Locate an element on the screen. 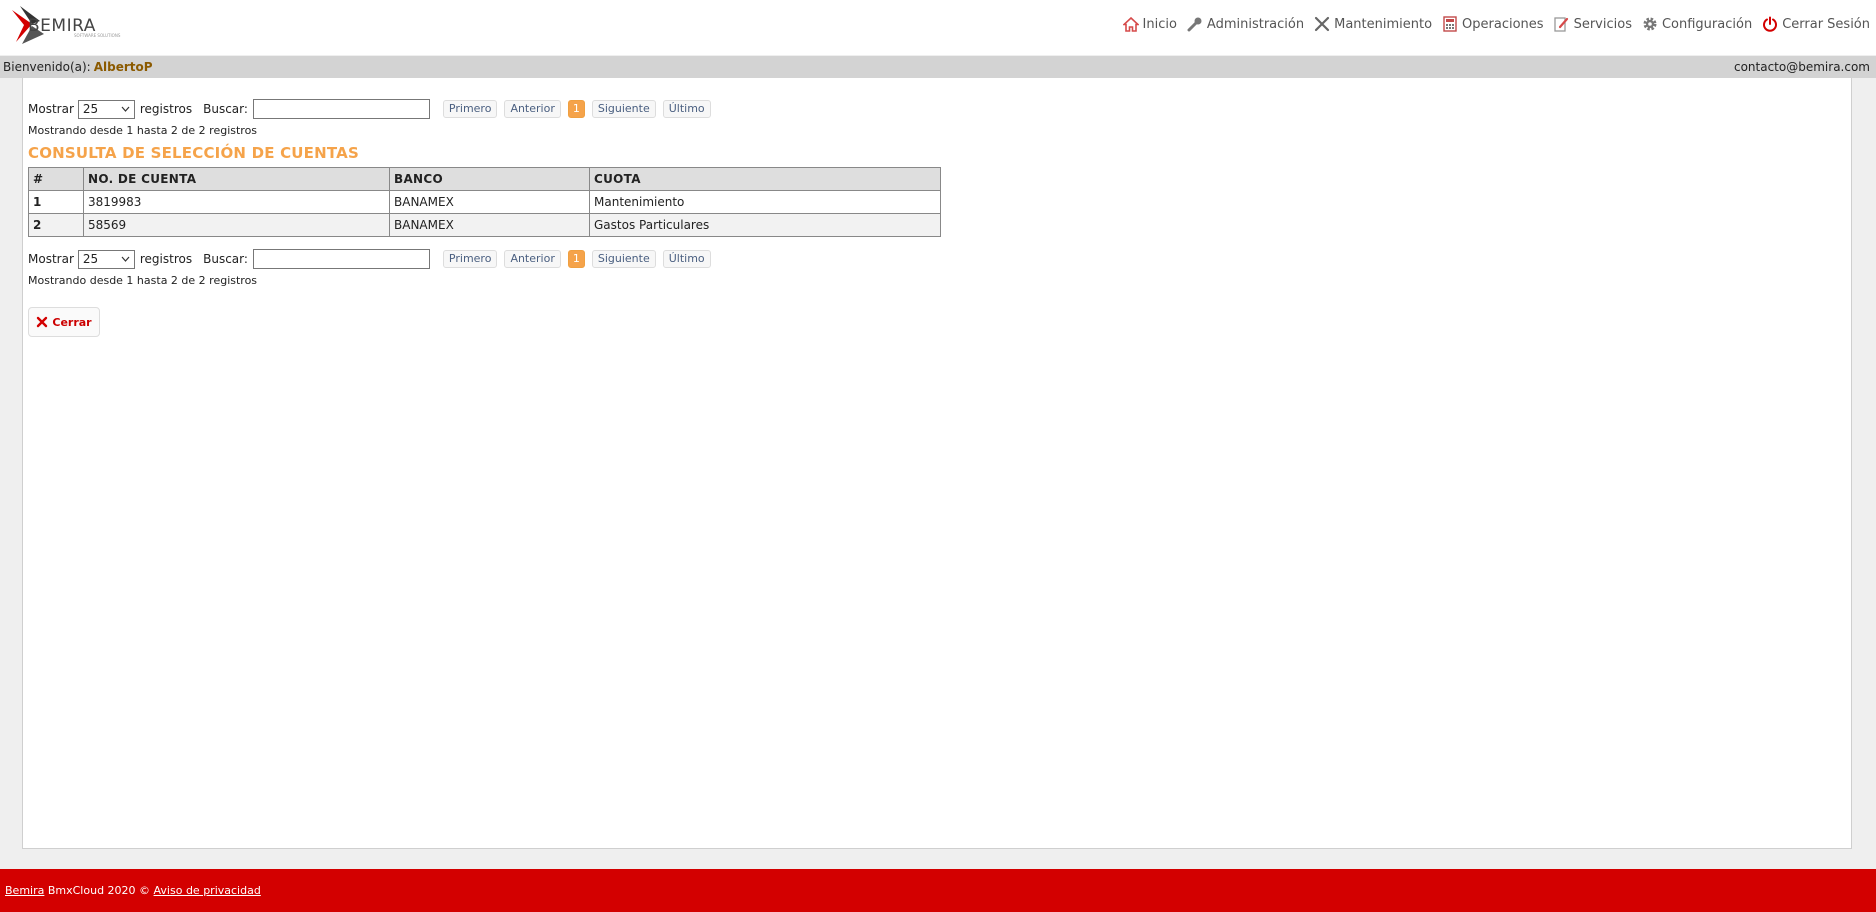 This screenshot has height=912, width=1876. brand-link: Bemira is located at coordinates (24, 890).